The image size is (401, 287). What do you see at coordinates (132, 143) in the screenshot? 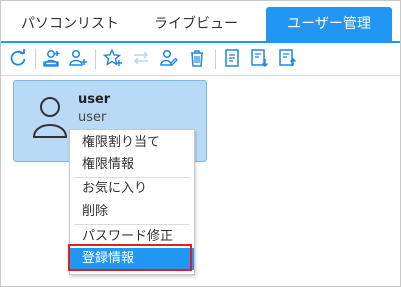
I see `menu-item-assign-permission: 権限割り当て` at bounding box center [132, 143].